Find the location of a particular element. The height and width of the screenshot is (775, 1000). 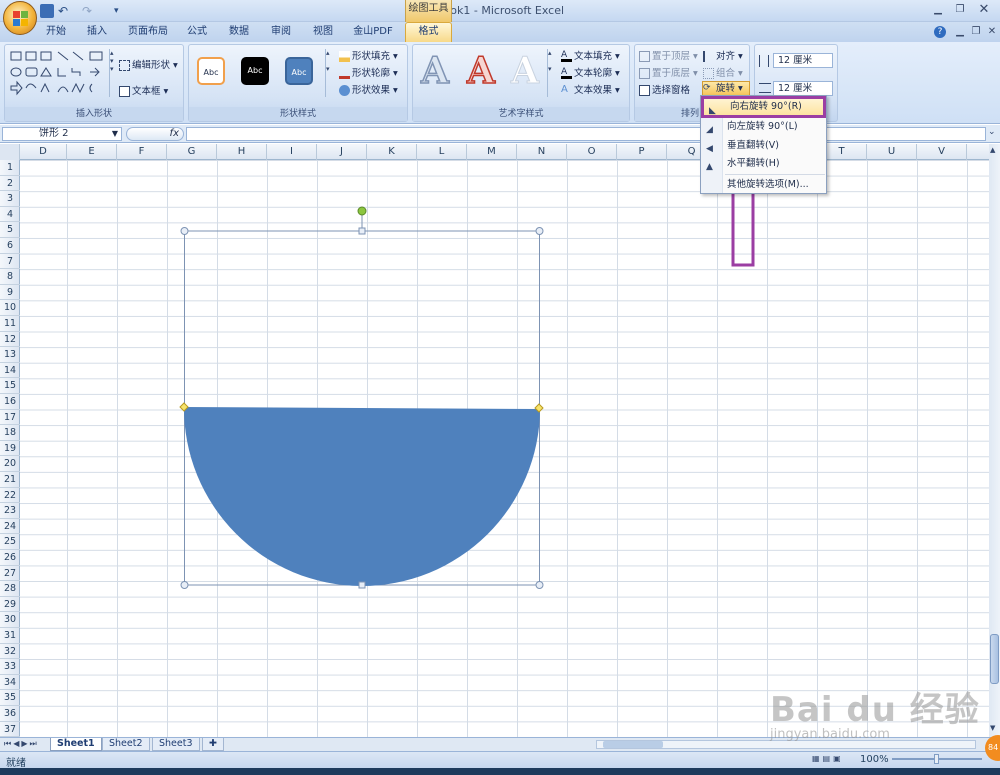

restore-button: ❐ is located at coordinates (960, 10).